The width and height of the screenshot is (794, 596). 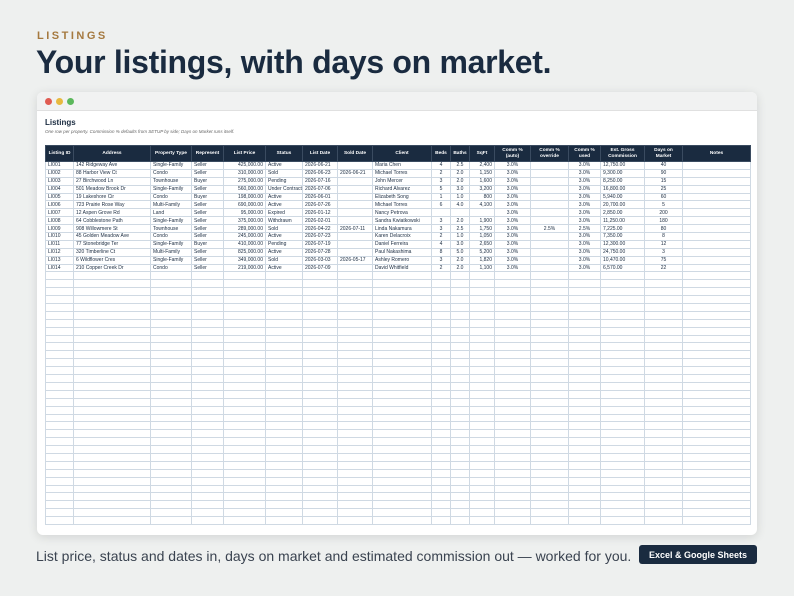 What do you see at coordinates (482, 181) in the screenshot?
I see `table-cell: 1,600` at bounding box center [482, 181].